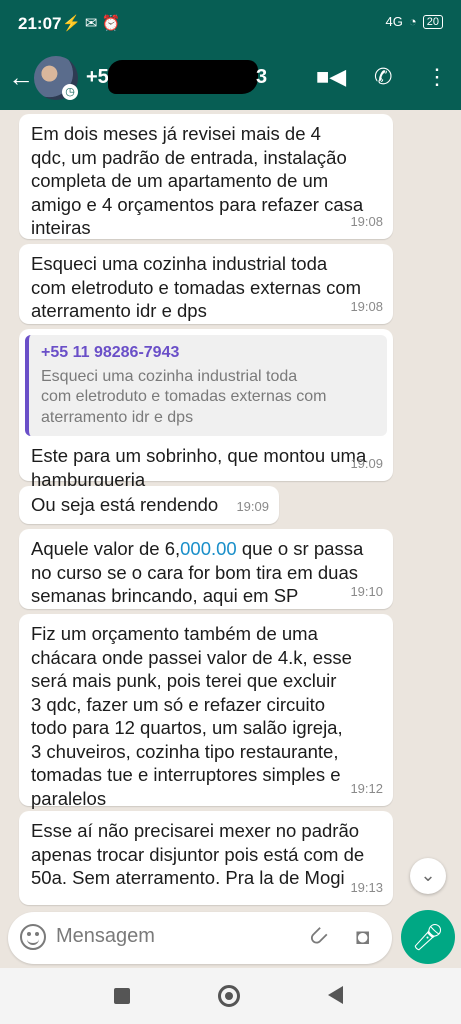  Describe the element at coordinates (383, 77) in the screenshot. I see `phone-icon: ✆` at that location.